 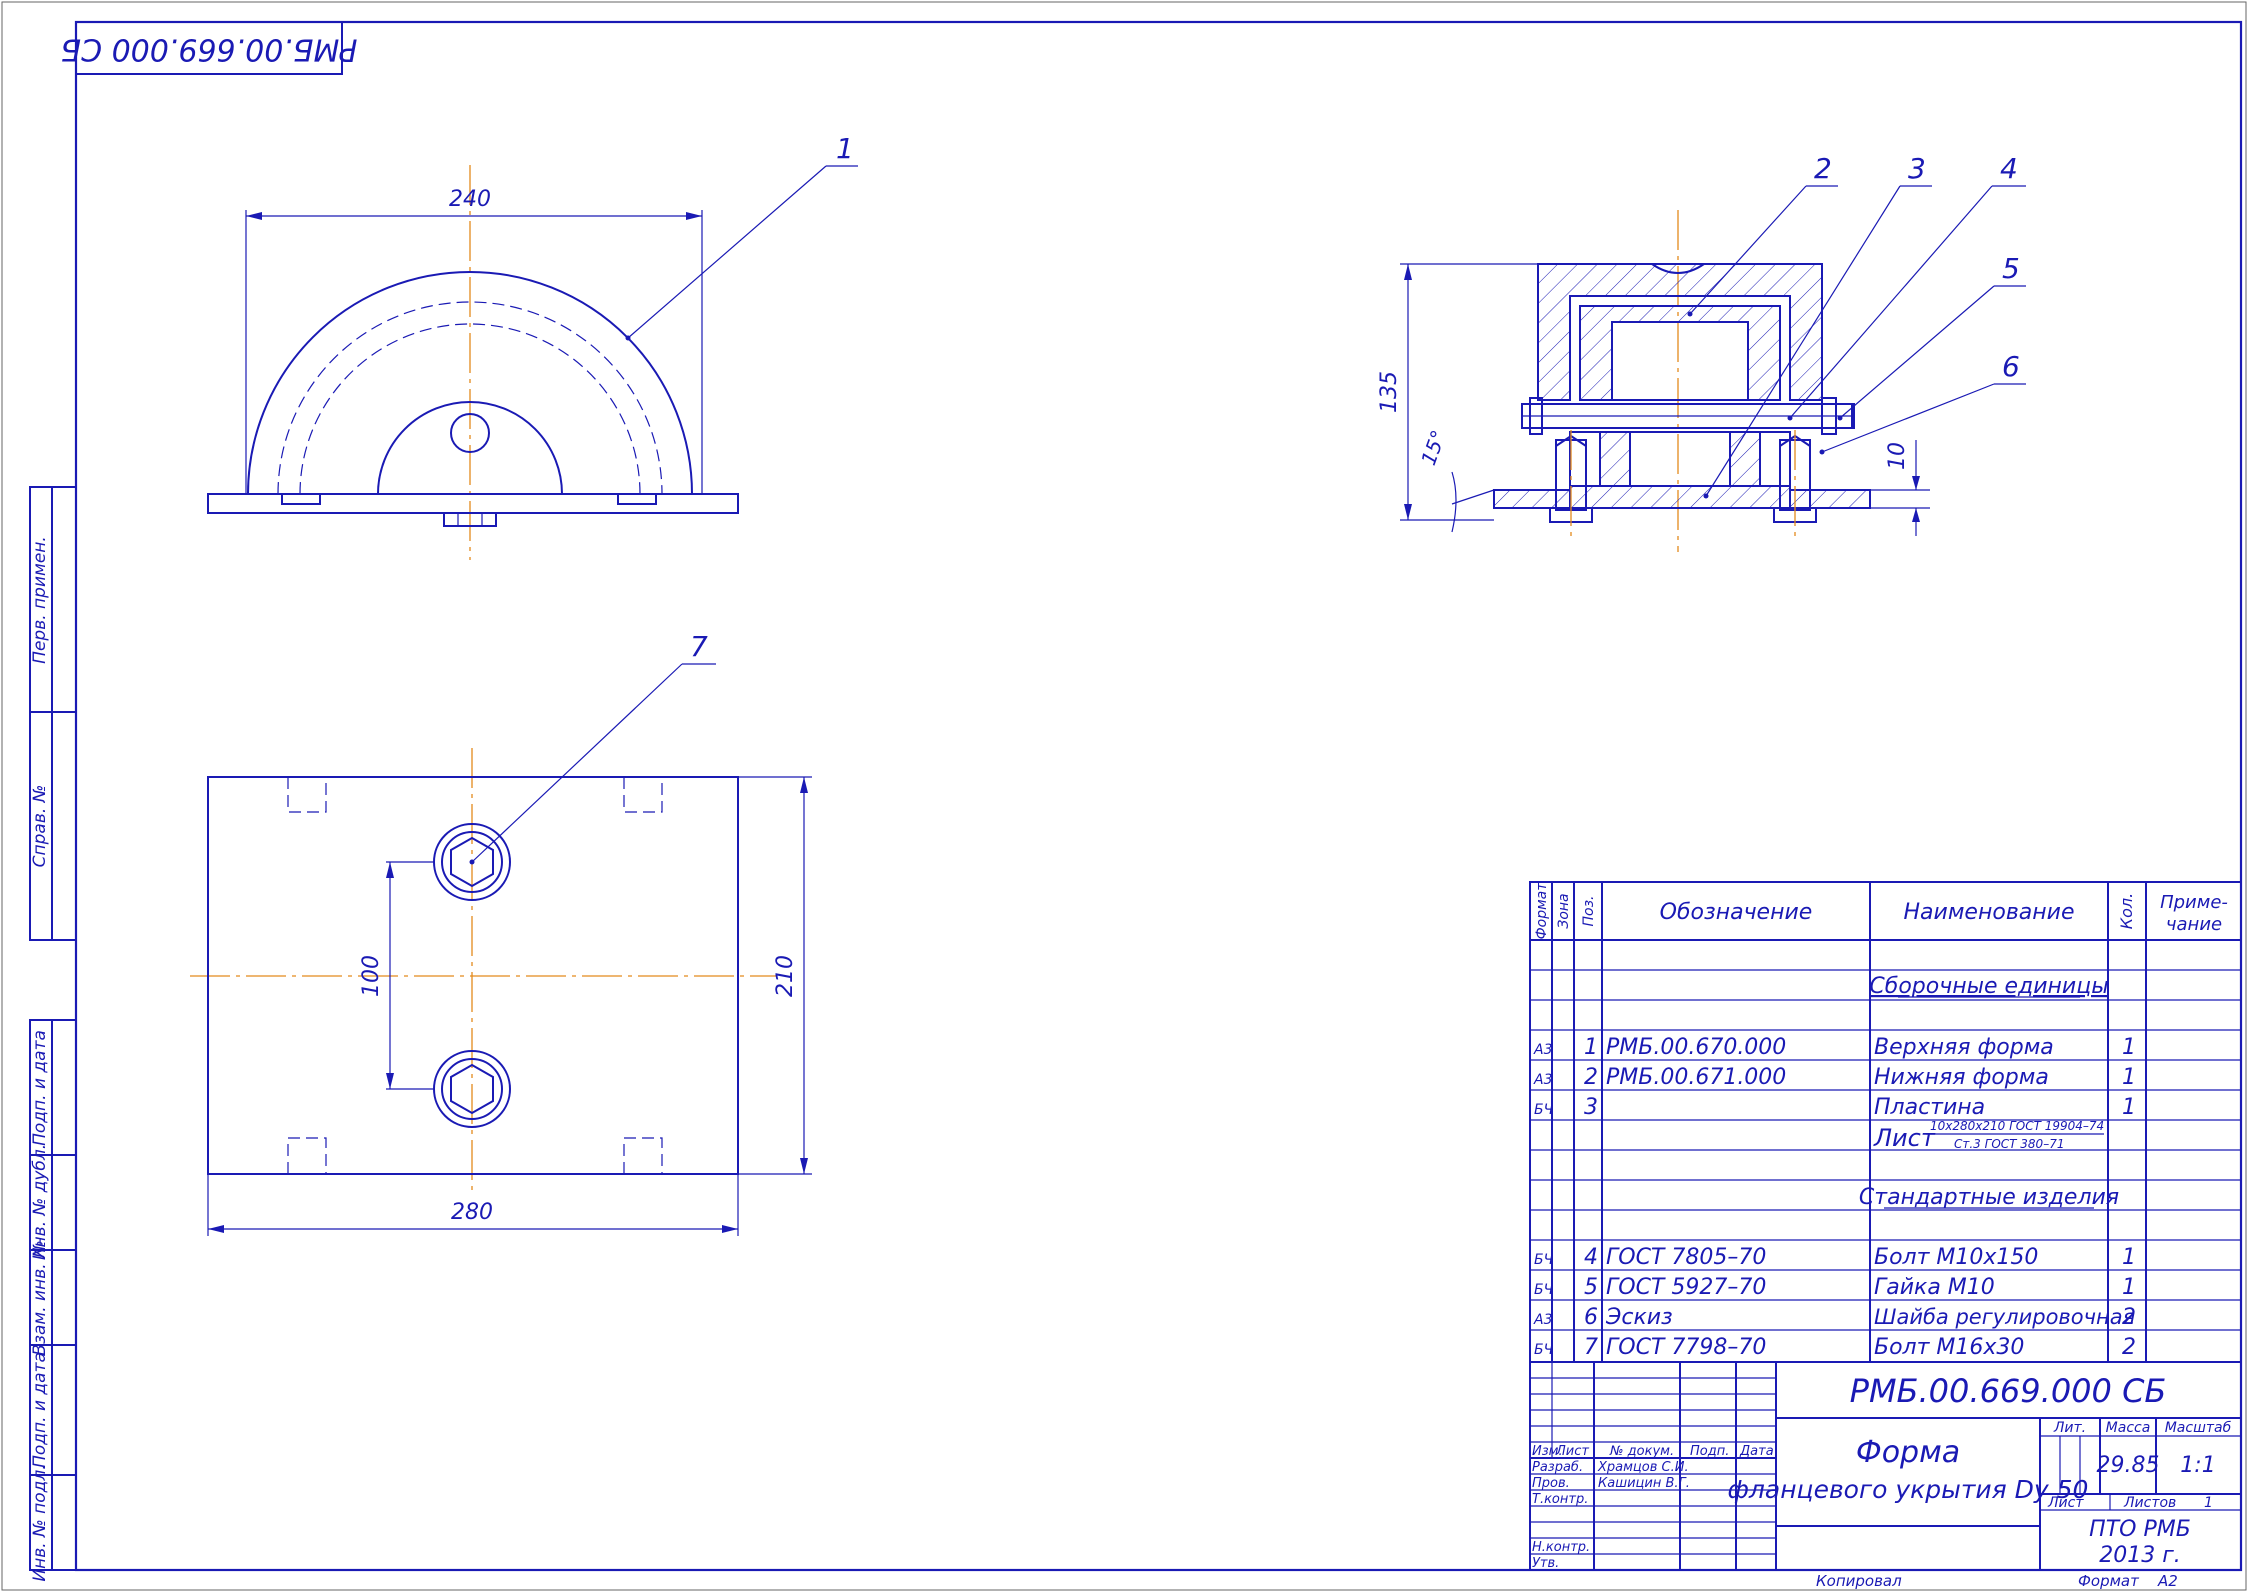 I want to click on svg-text: ГОСТ 7805–70, so click(x=1686, y=1257).